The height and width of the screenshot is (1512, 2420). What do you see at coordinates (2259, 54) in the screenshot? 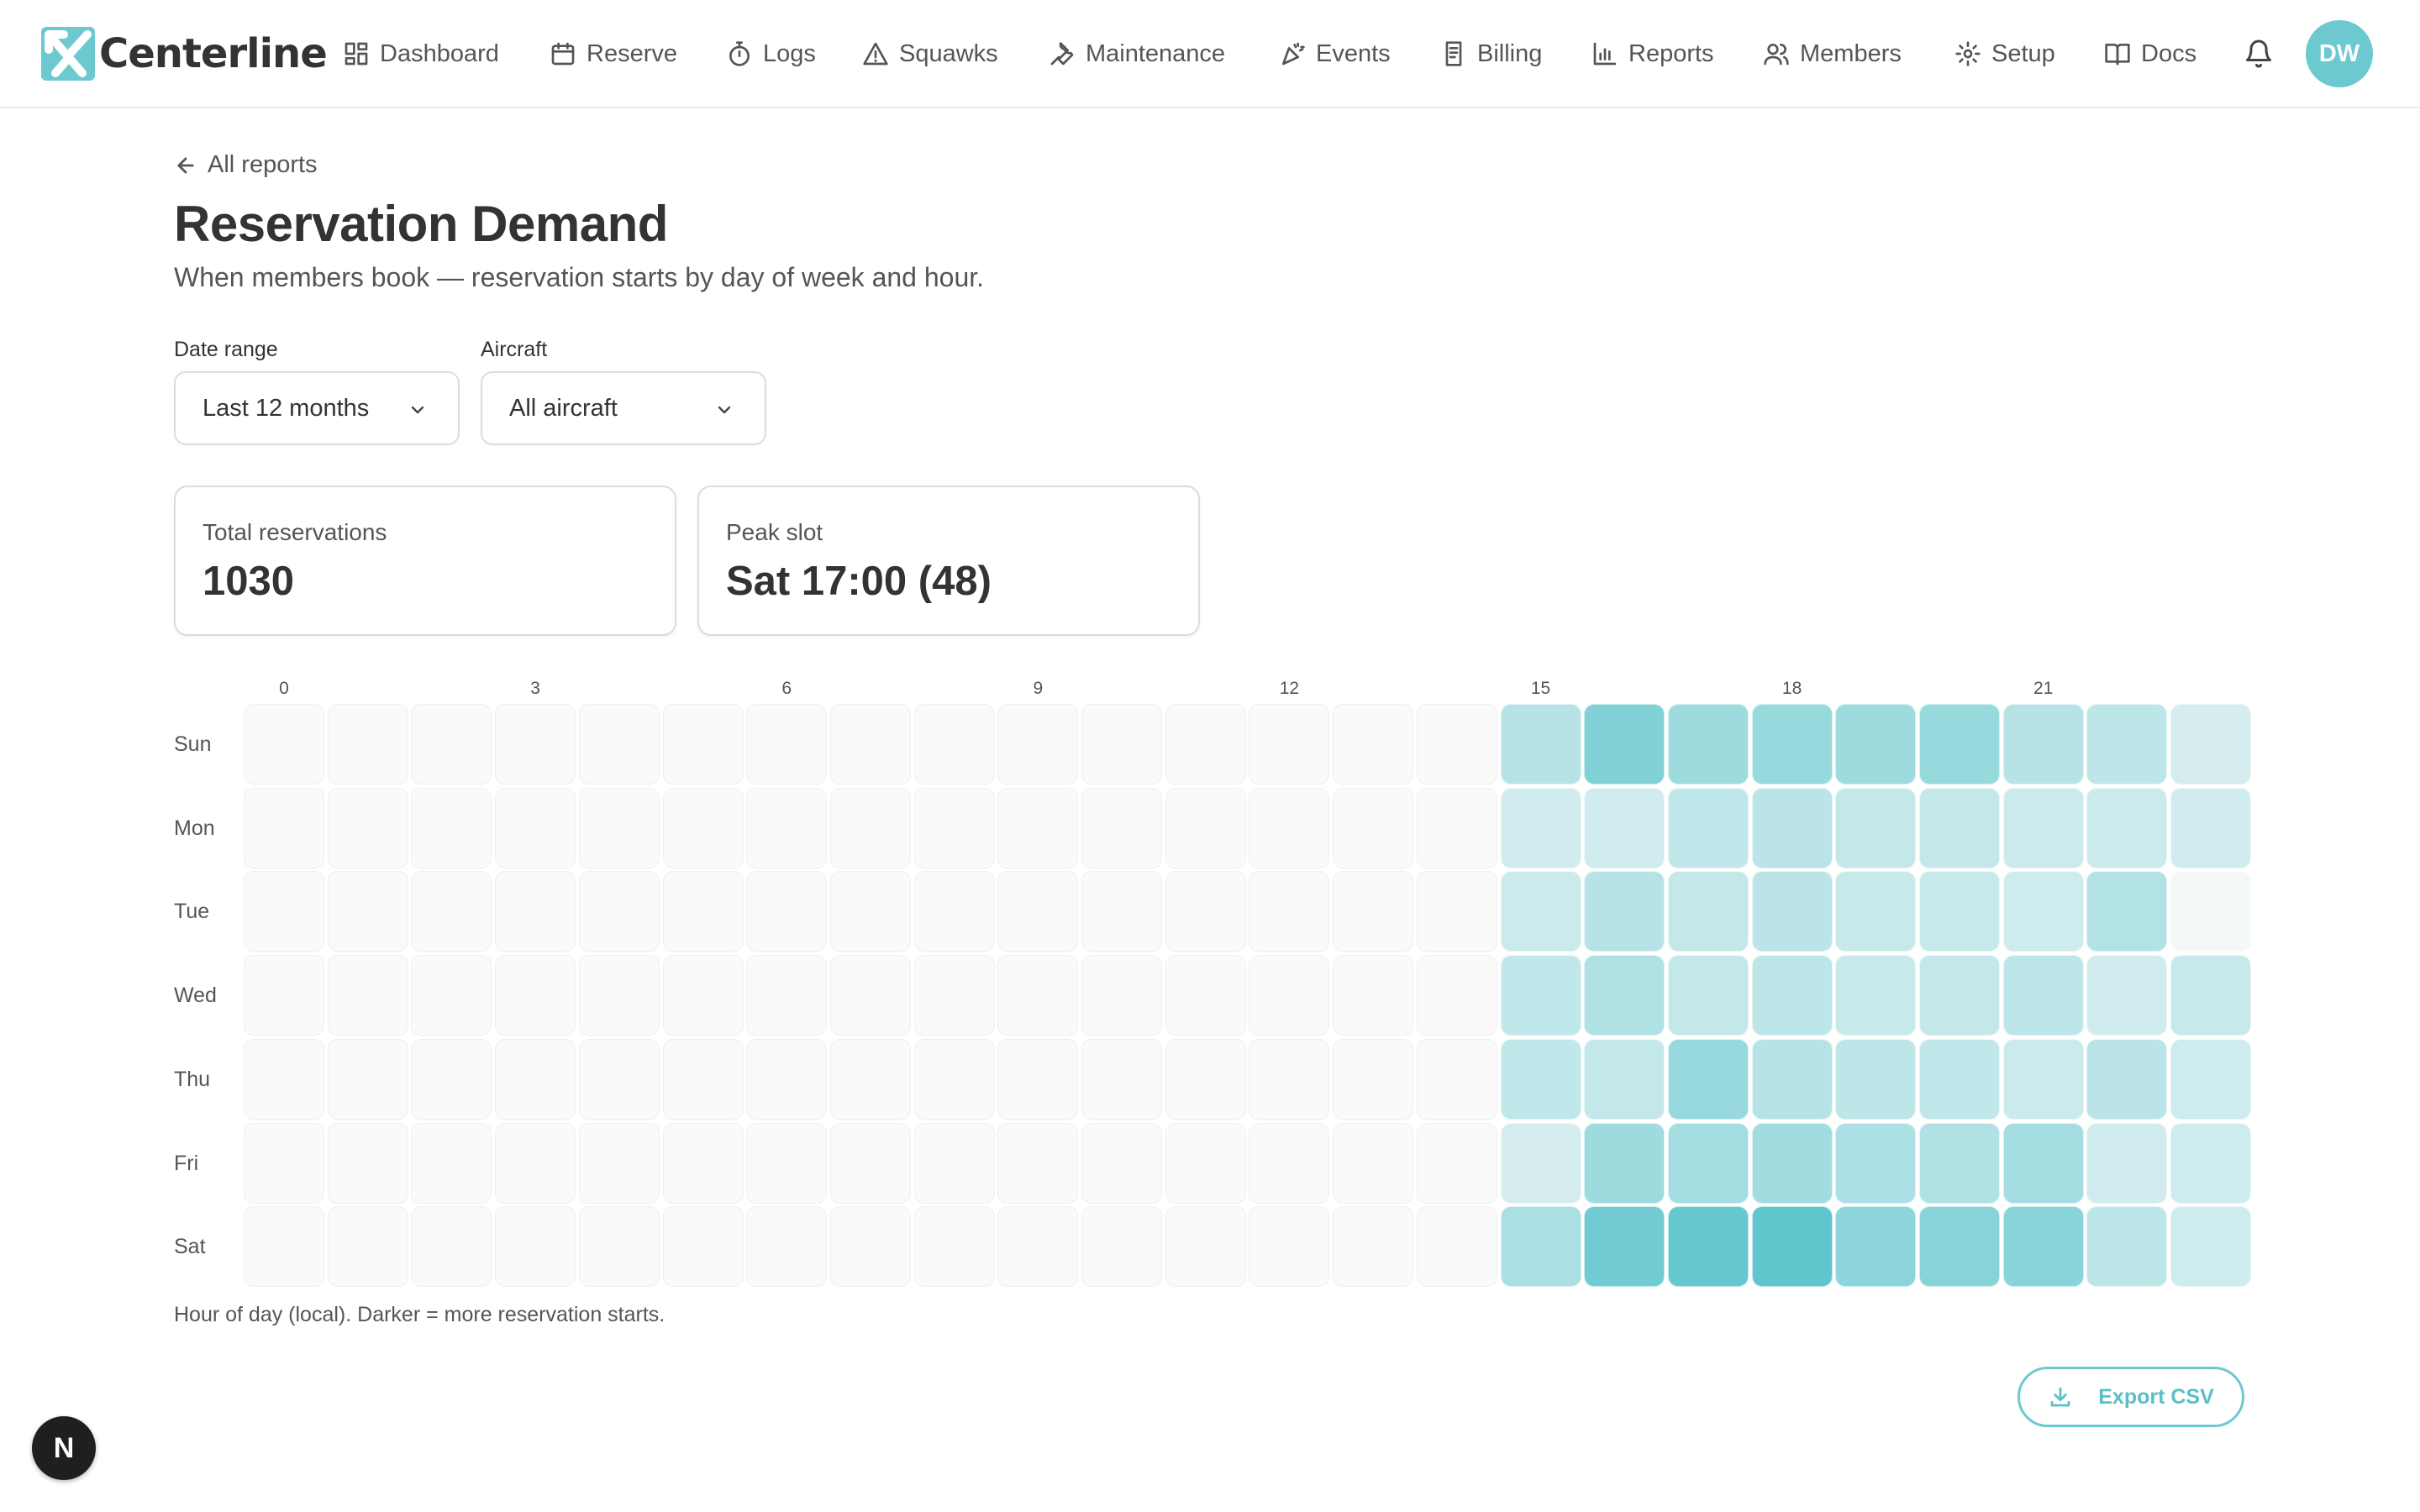
I see `notifications-button` at bounding box center [2259, 54].